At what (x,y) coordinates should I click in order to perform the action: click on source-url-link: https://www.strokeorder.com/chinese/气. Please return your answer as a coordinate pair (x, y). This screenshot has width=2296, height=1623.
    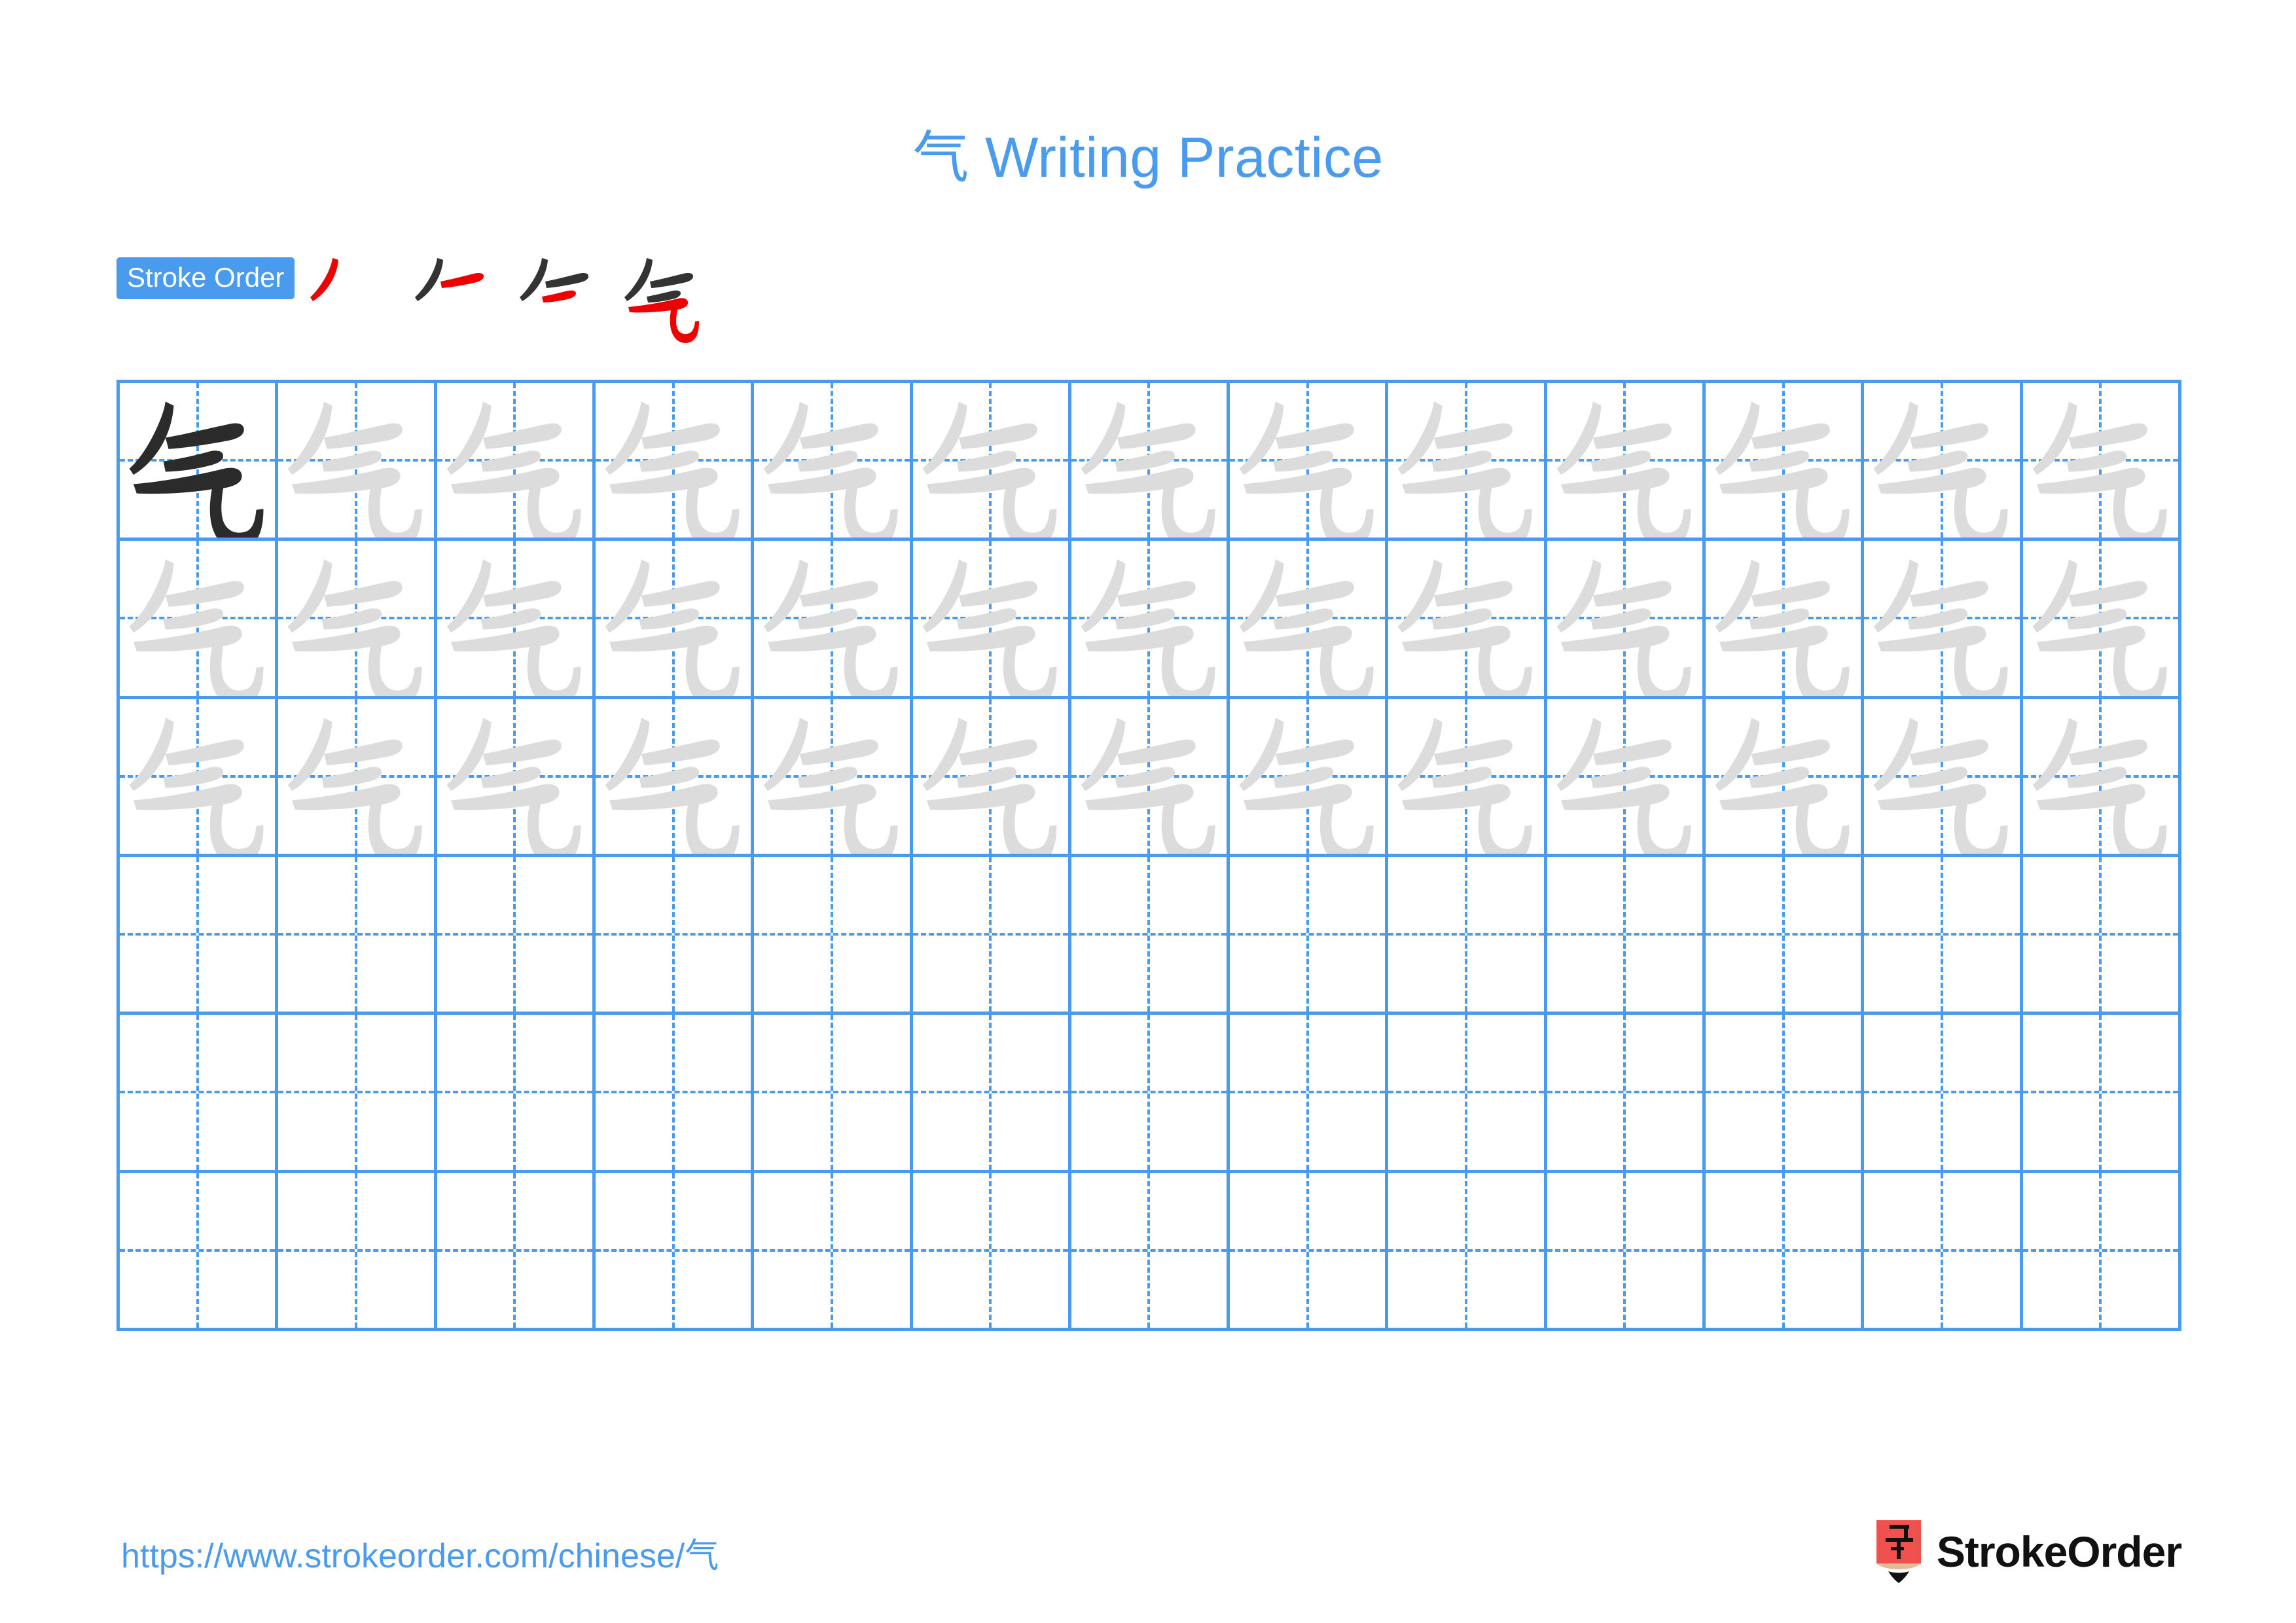
    Looking at the image, I should click on (420, 1552).